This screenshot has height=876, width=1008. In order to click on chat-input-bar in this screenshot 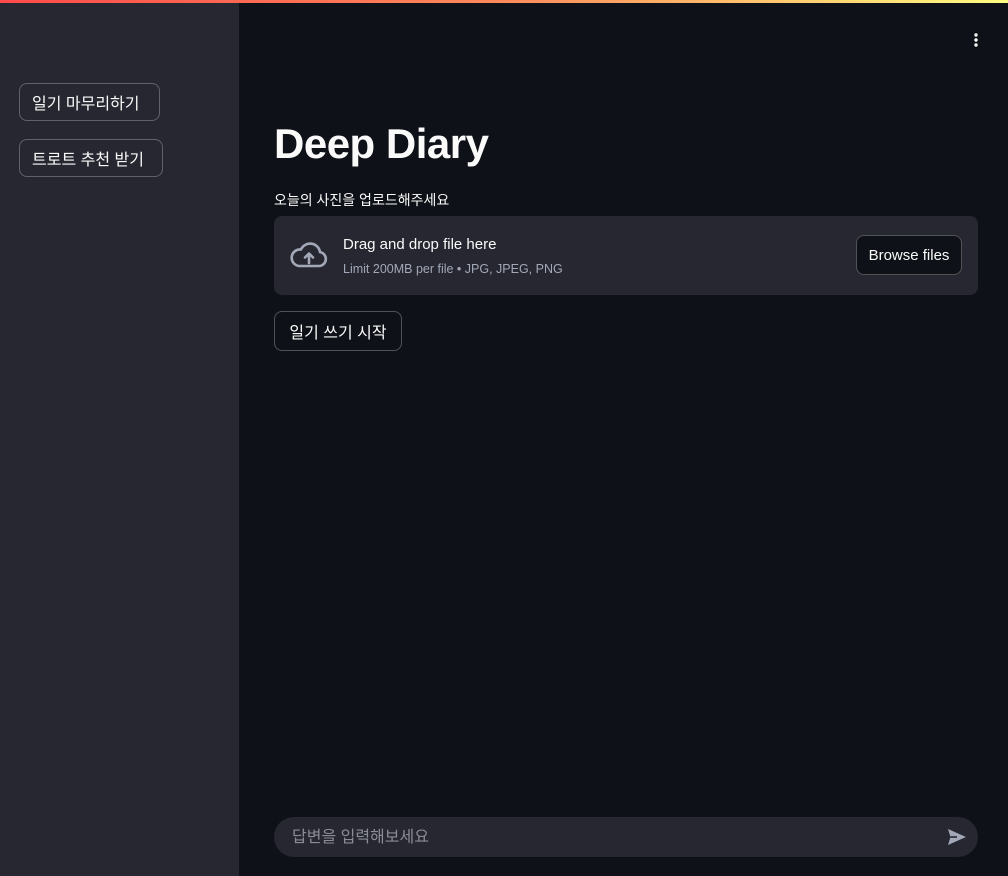, I will do `click(626, 838)`.